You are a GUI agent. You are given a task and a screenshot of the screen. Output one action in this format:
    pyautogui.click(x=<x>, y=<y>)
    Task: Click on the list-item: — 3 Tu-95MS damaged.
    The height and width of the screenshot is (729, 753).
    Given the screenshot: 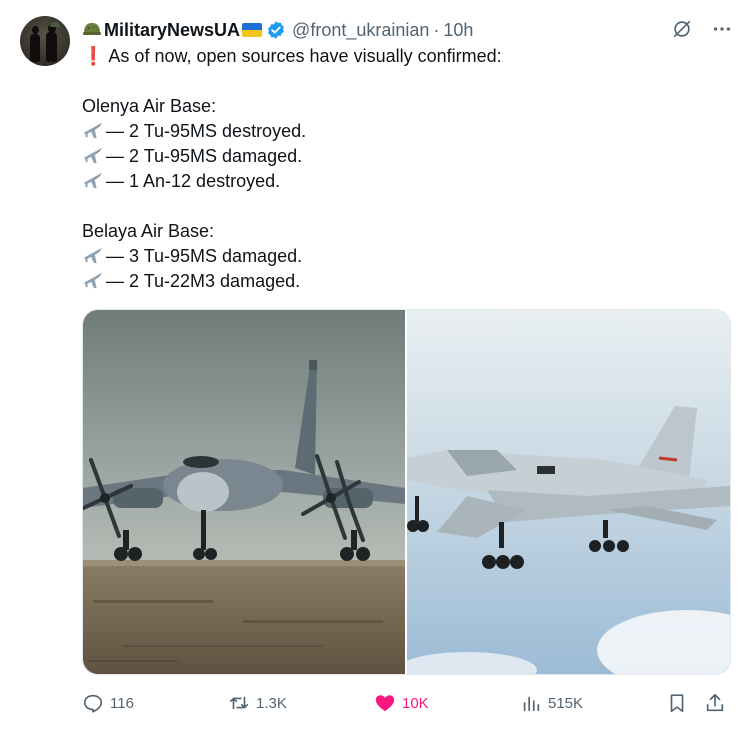 What is the action you would take?
    pyautogui.click(x=402, y=256)
    